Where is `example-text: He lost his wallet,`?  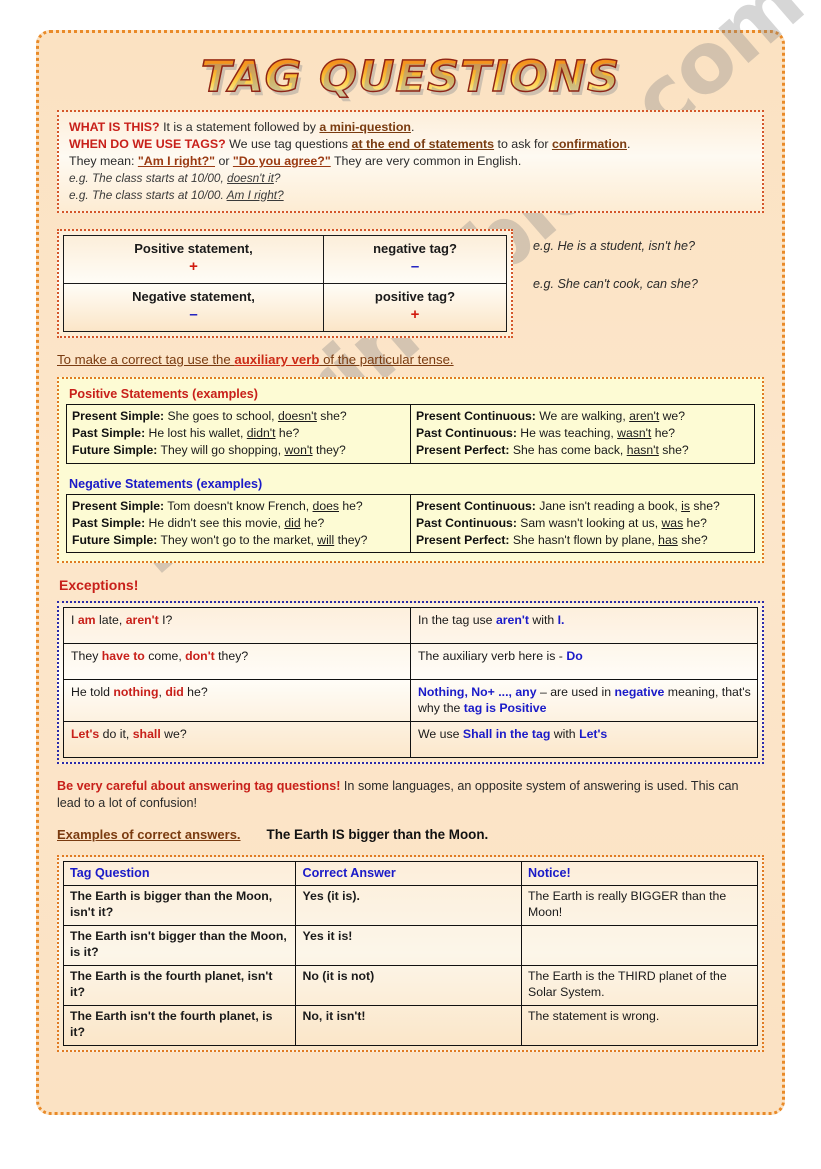
example-text: He lost his wallet, is located at coordinates (196, 433).